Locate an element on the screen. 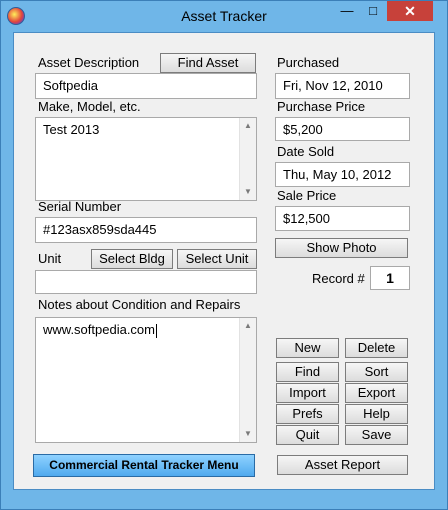 This screenshot has width=448, height=510. make-model-scrollbar: ▲ ▼ is located at coordinates (247, 159).